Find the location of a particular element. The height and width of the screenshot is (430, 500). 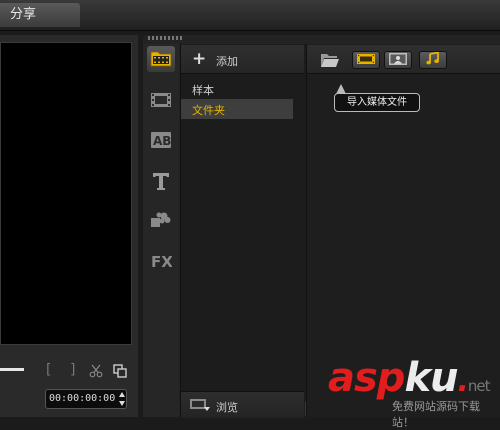

title-t-icon is located at coordinates (161, 182).